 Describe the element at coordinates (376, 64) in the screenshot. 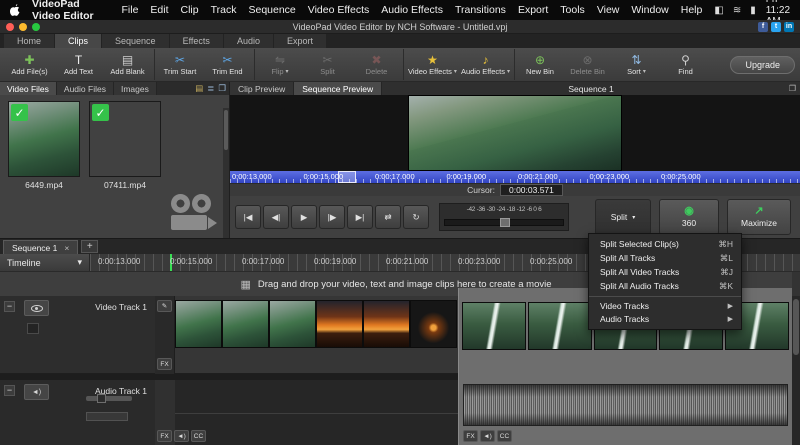

I see `delete-button: ✖ Delete` at that location.